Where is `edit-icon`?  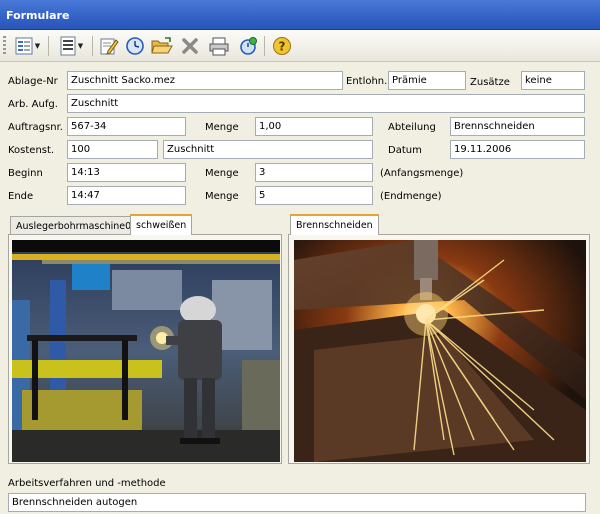
edit-icon is located at coordinates (109, 46).